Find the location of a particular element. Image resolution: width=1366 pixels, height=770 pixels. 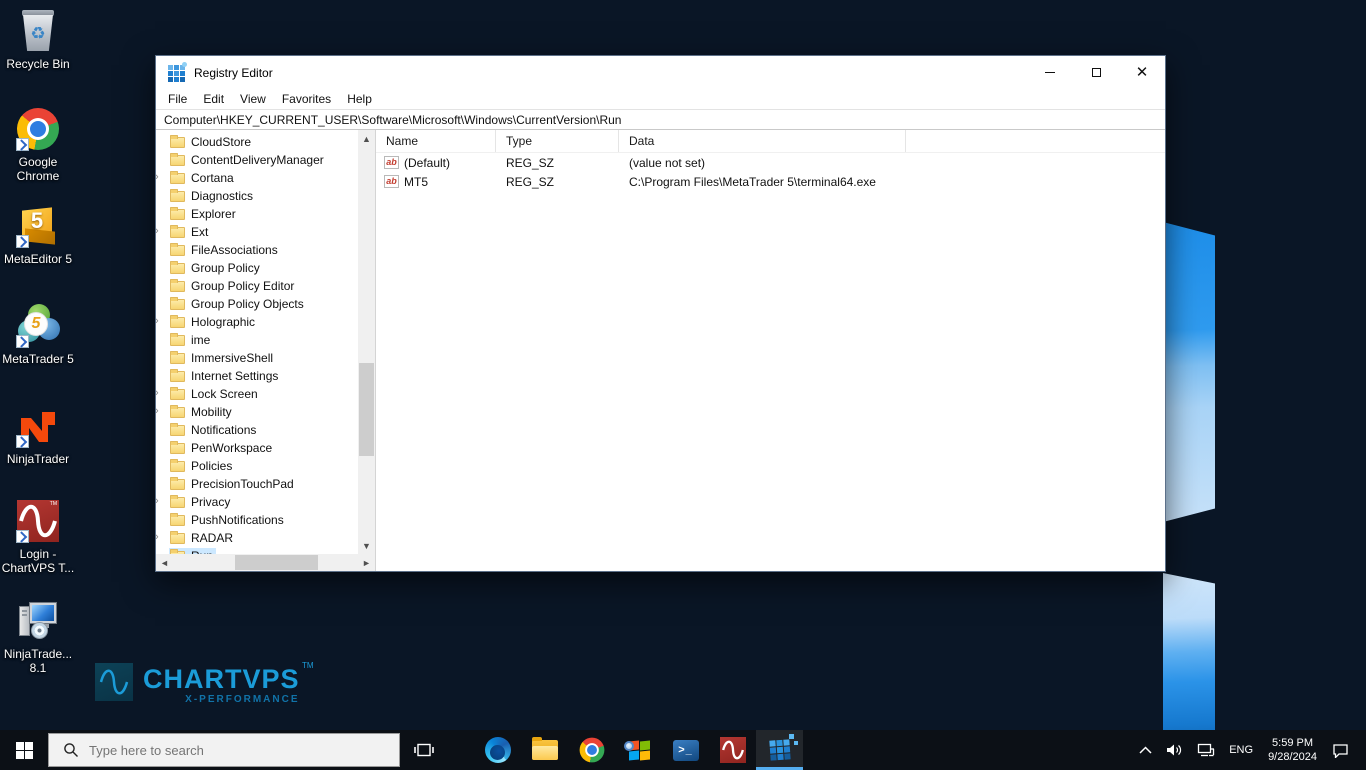

tree-item-pushnotifications: PushNotifications is located at coordinates (257, 520).